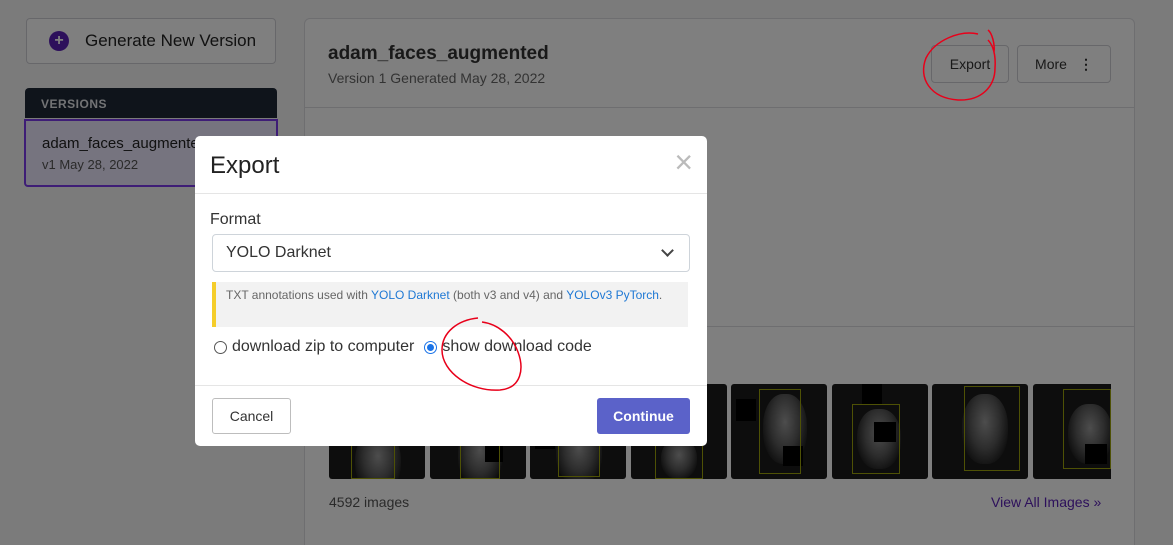 The width and height of the screenshot is (1173, 545). I want to click on format-label: Format, so click(235, 219).